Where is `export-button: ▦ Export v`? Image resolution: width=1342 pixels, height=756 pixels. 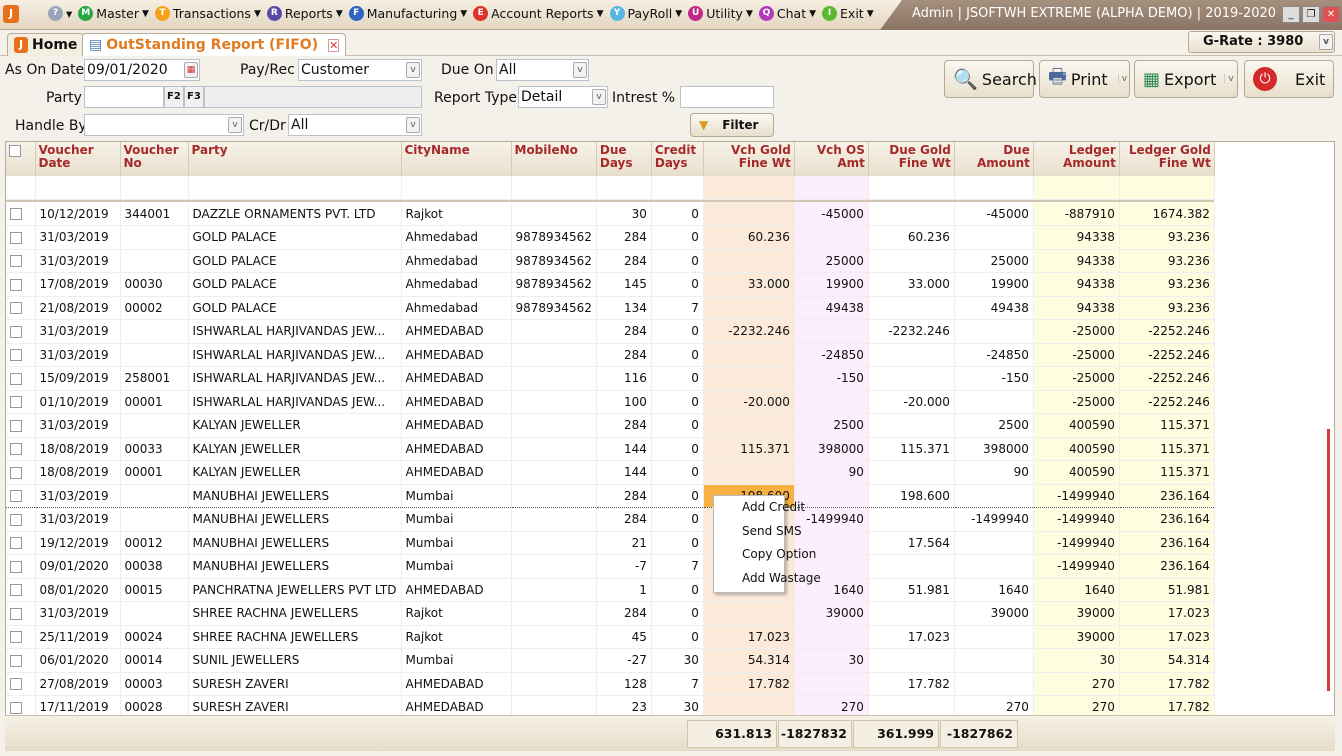 export-button: ▦ Export v is located at coordinates (1186, 79).